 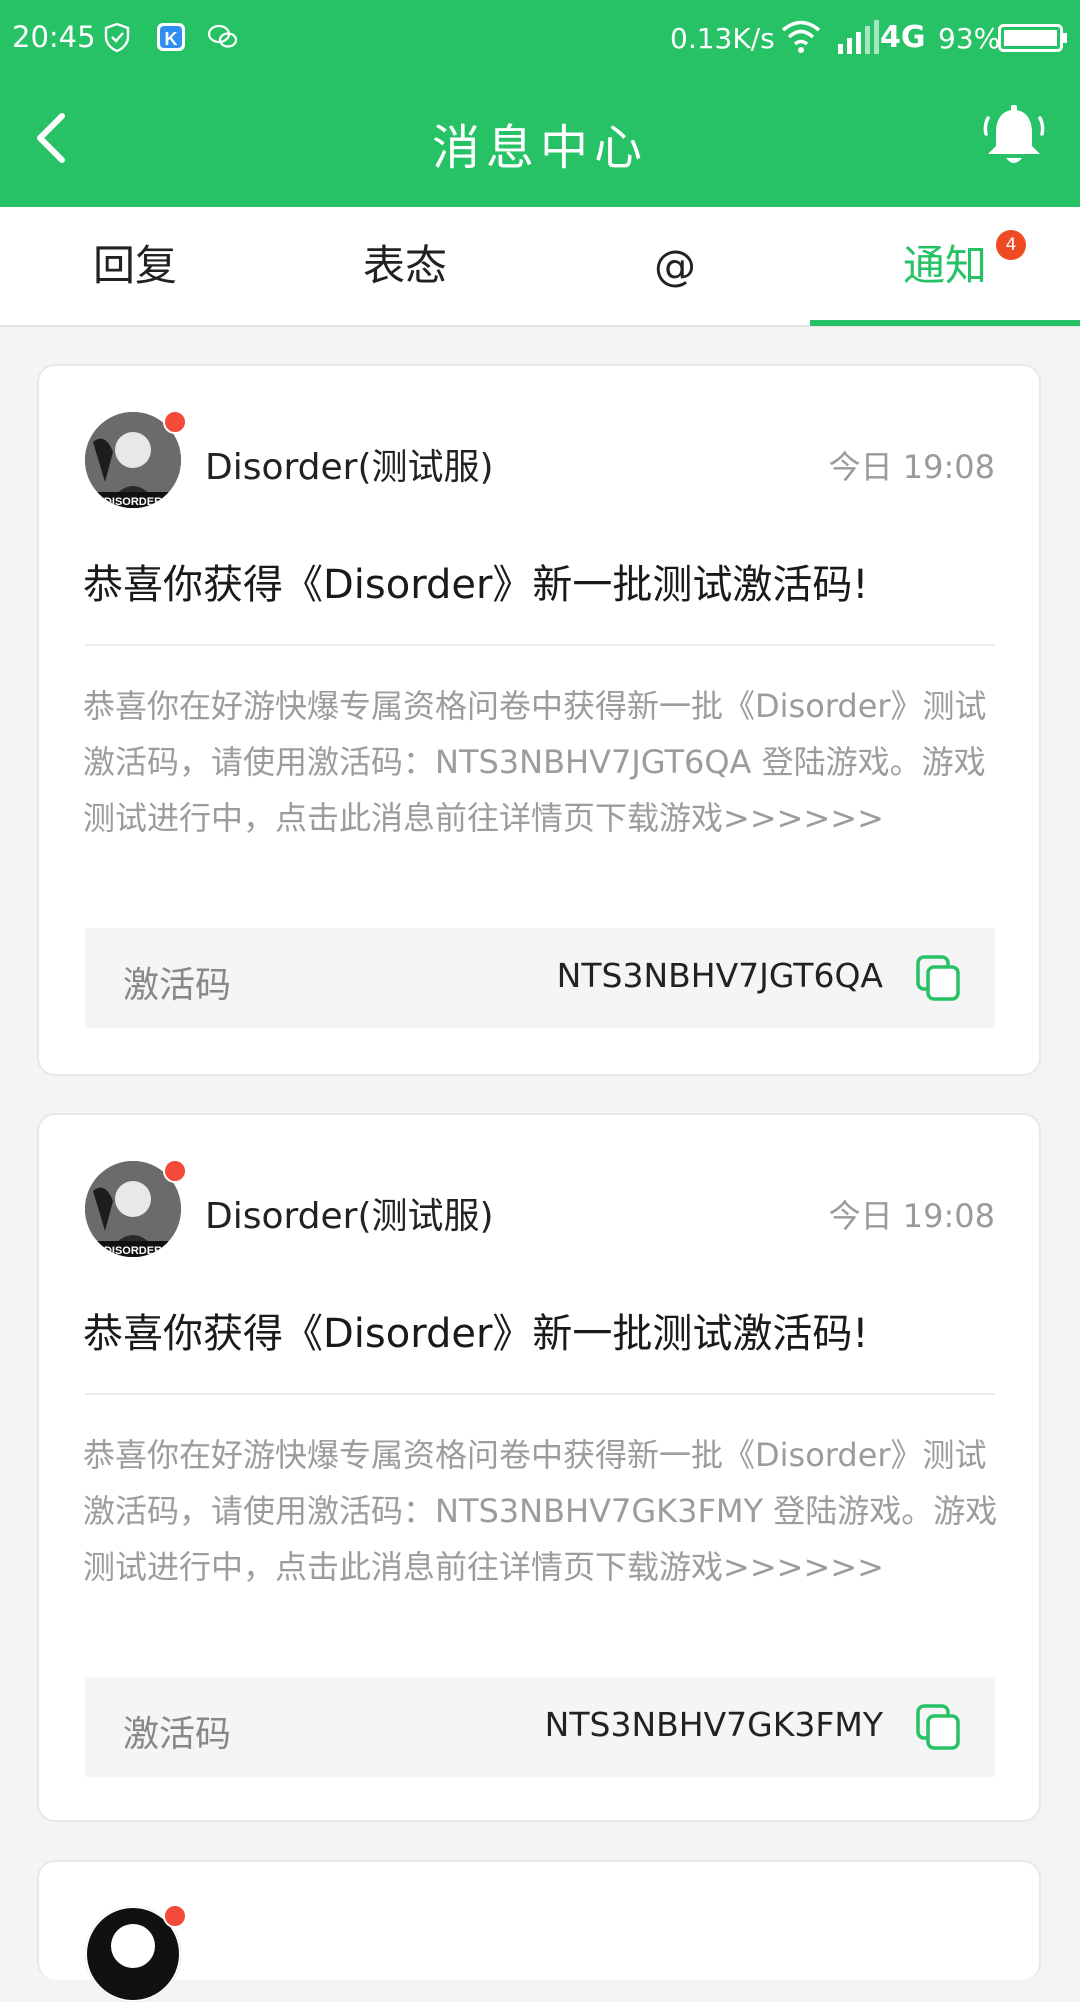 What do you see at coordinates (945, 266) in the screenshot?
I see `tab-notifications: 通知` at bounding box center [945, 266].